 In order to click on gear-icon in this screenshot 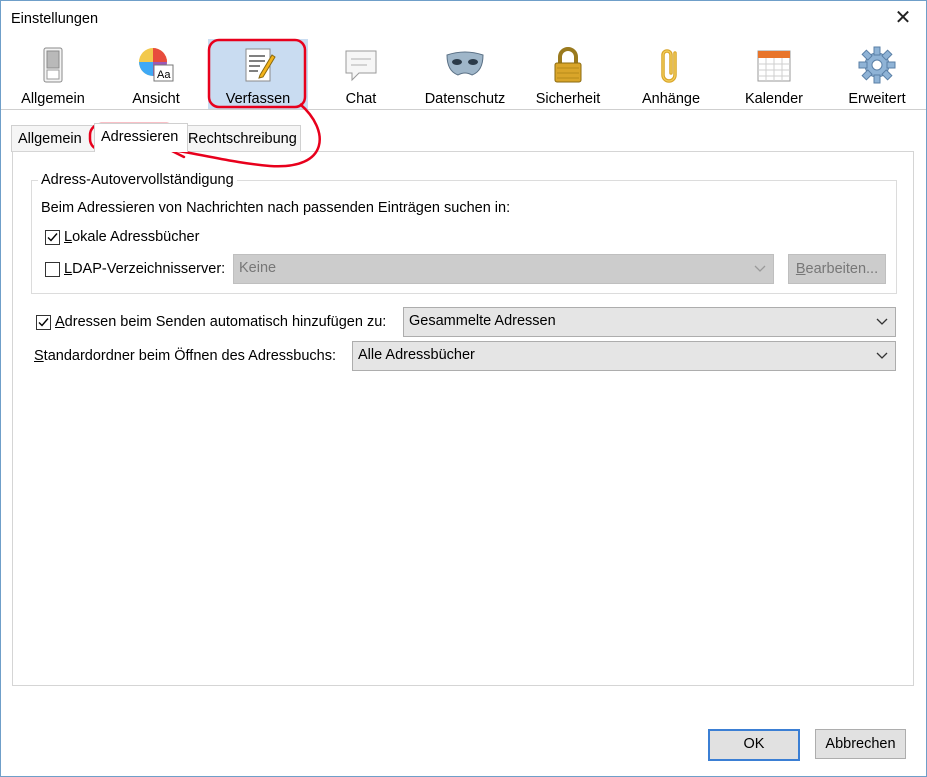, I will do `click(877, 65)`.